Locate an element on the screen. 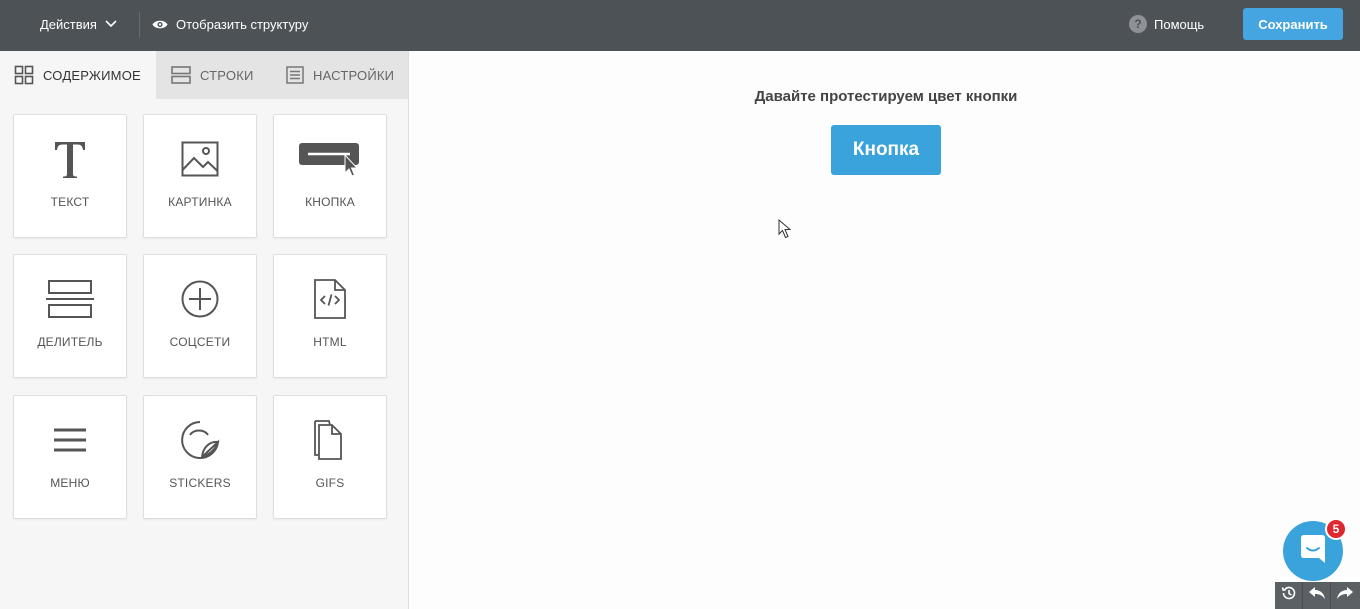 The height and width of the screenshot is (609, 1360). redo-icon is located at coordinates (1345, 595).